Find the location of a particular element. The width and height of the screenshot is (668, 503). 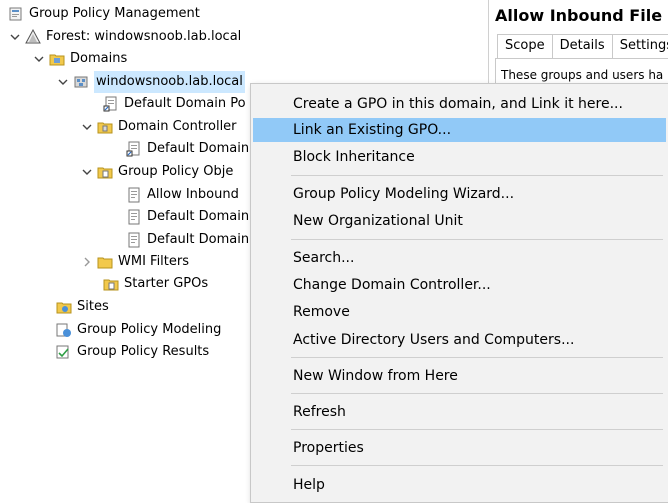

tree-item-gpo-objects: Group Policy Obje is located at coordinates (157, 172).